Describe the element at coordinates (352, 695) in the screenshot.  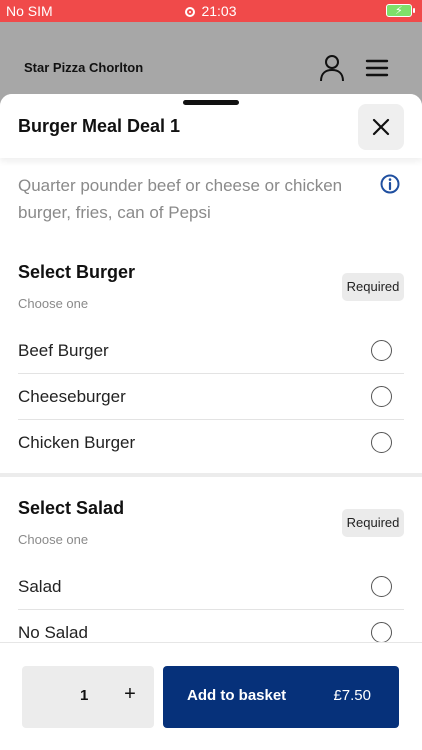
I see `item-price: £7.50` at that location.